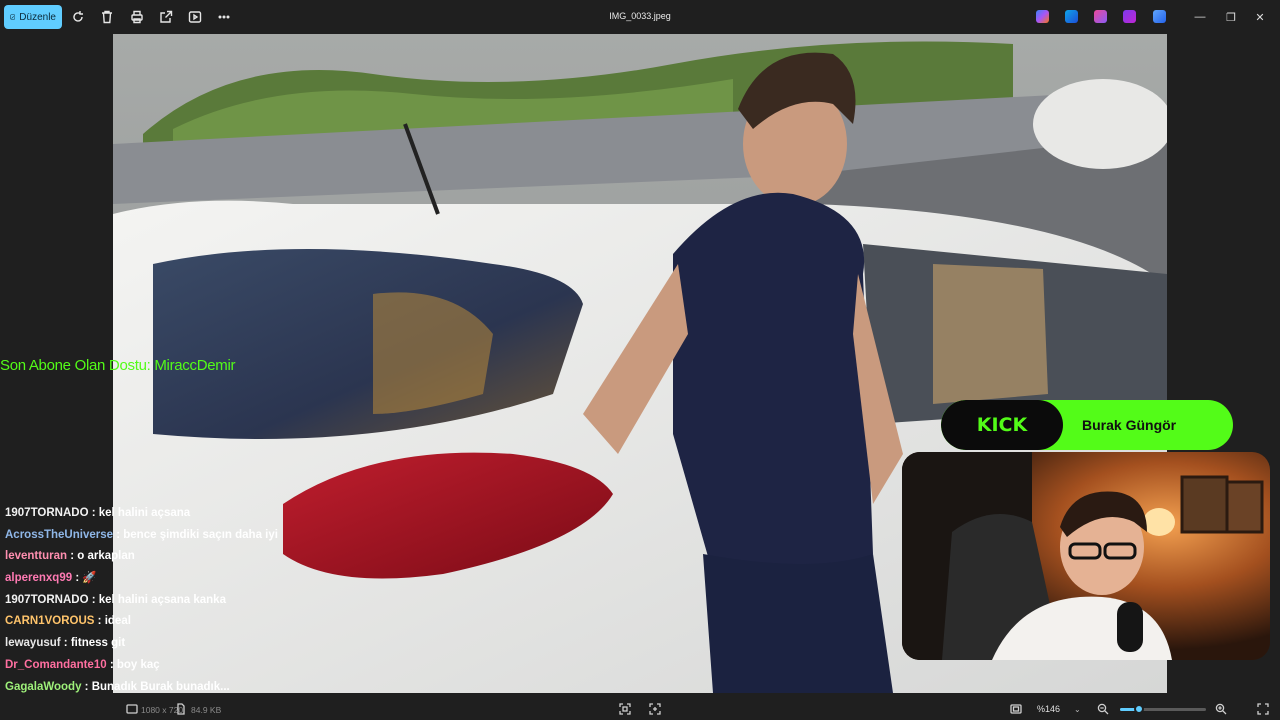 This screenshot has height=720, width=1280. I want to click on webcam-image, so click(1086, 556).